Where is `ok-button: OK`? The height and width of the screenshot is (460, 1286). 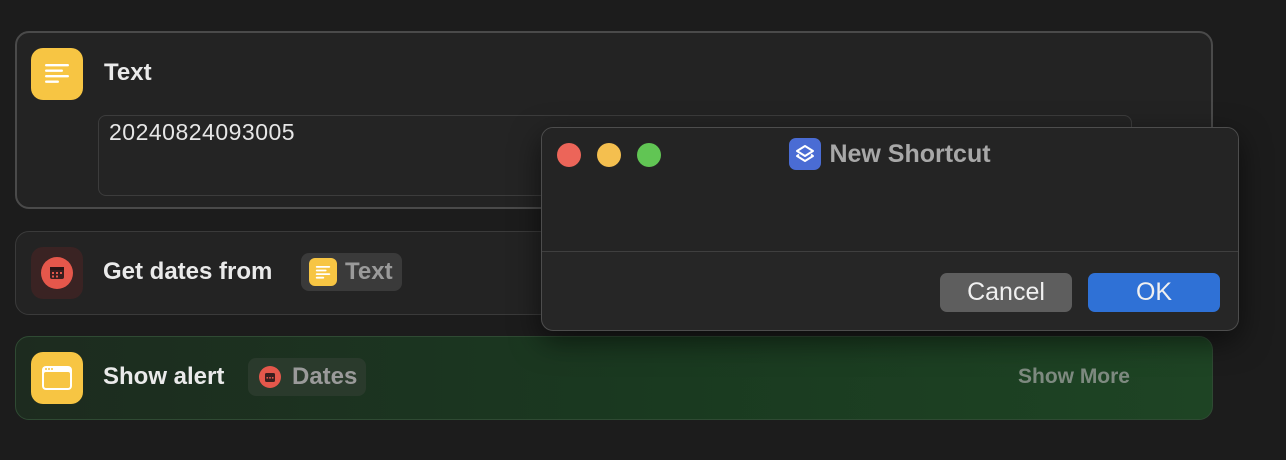
ok-button: OK is located at coordinates (1154, 292).